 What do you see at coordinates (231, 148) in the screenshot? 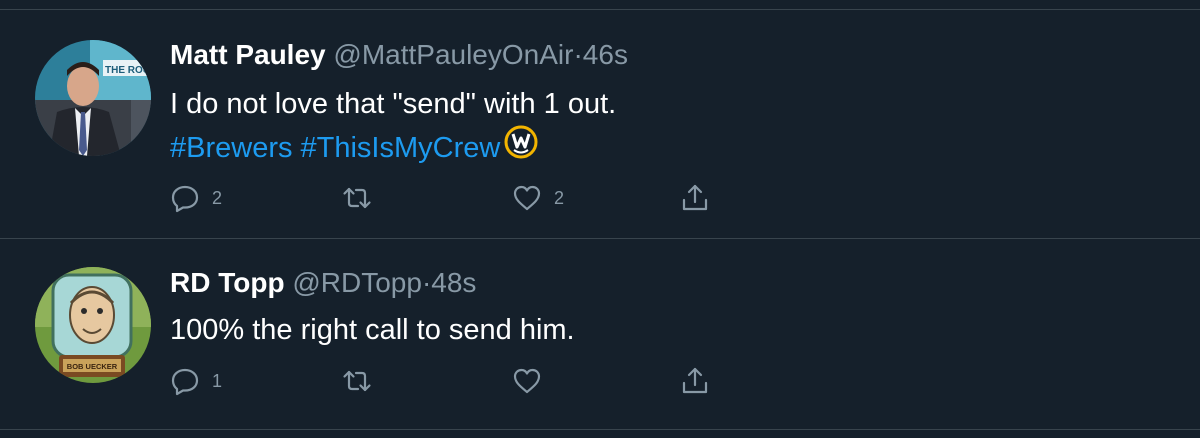
I see `hashtag-brewers: #Brewers` at bounding box center [231, 148].